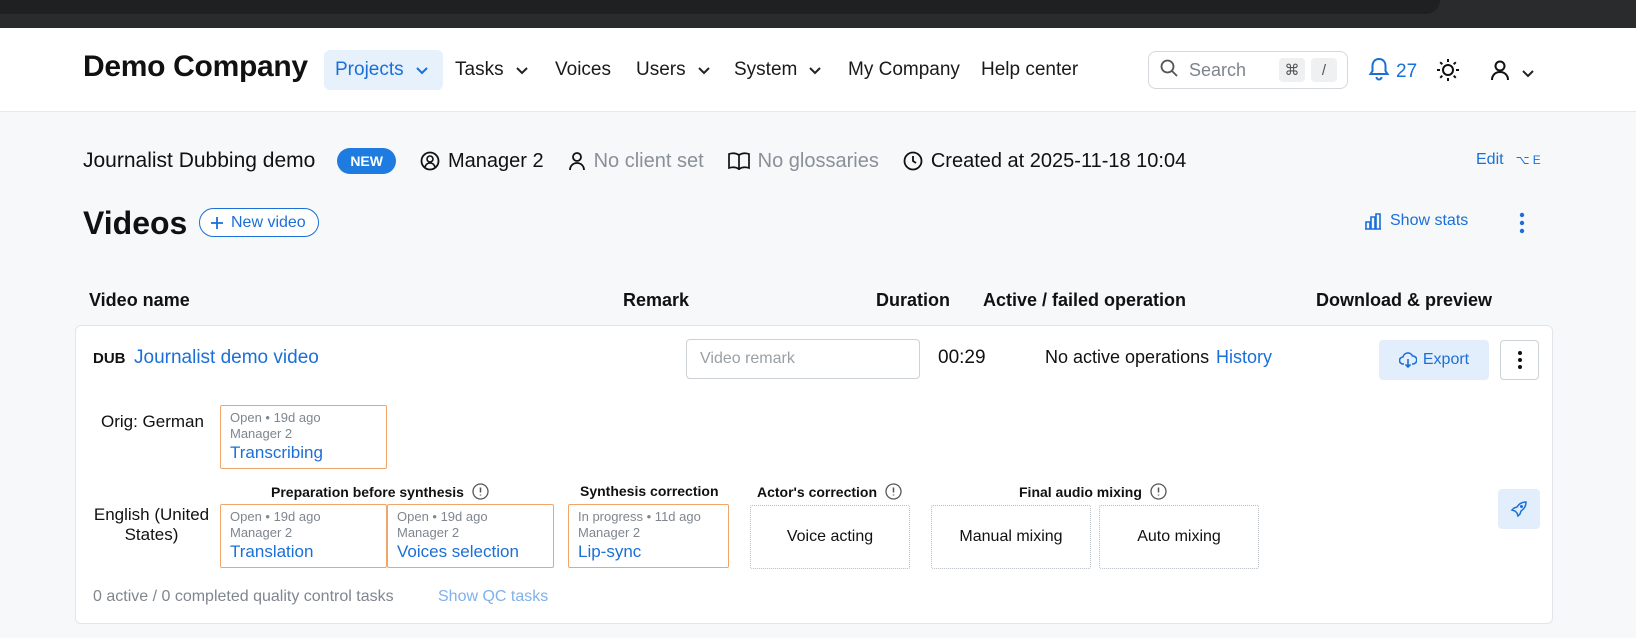  What do you see at coordinates (1292, 70) in the screenshot?
I see `shortcut-cmd: ⌘` at bounding box center [1292, 70].